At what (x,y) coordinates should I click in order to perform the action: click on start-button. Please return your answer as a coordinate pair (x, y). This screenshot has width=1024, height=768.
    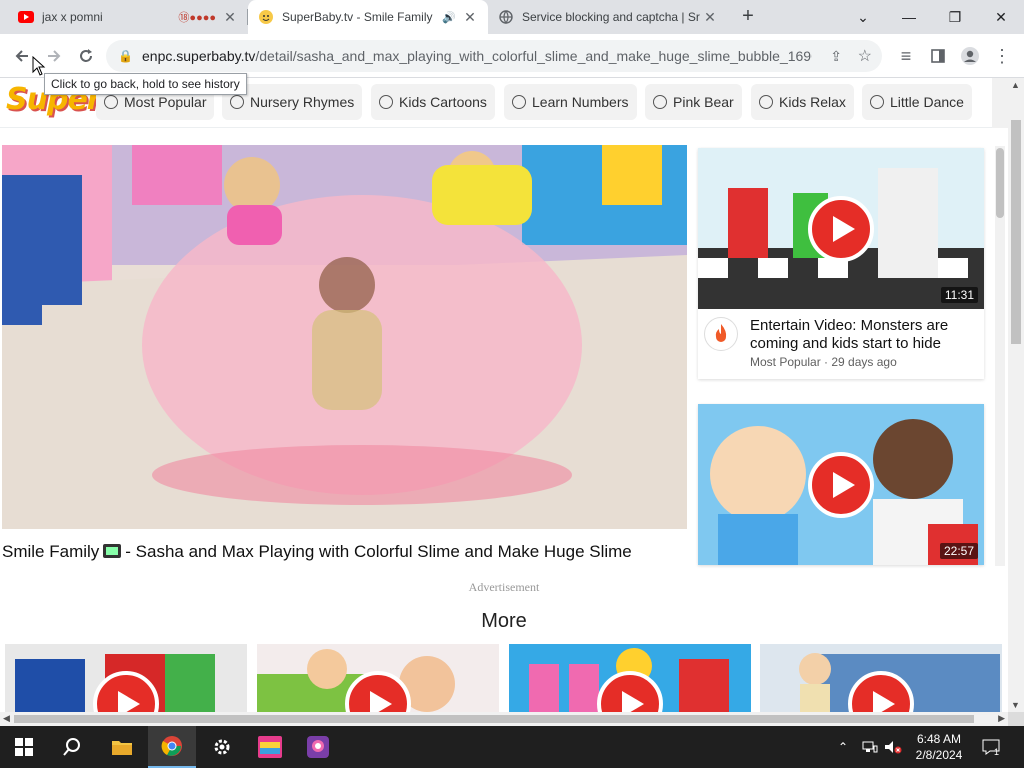
    Looking at the image, I should click on (24, 747).